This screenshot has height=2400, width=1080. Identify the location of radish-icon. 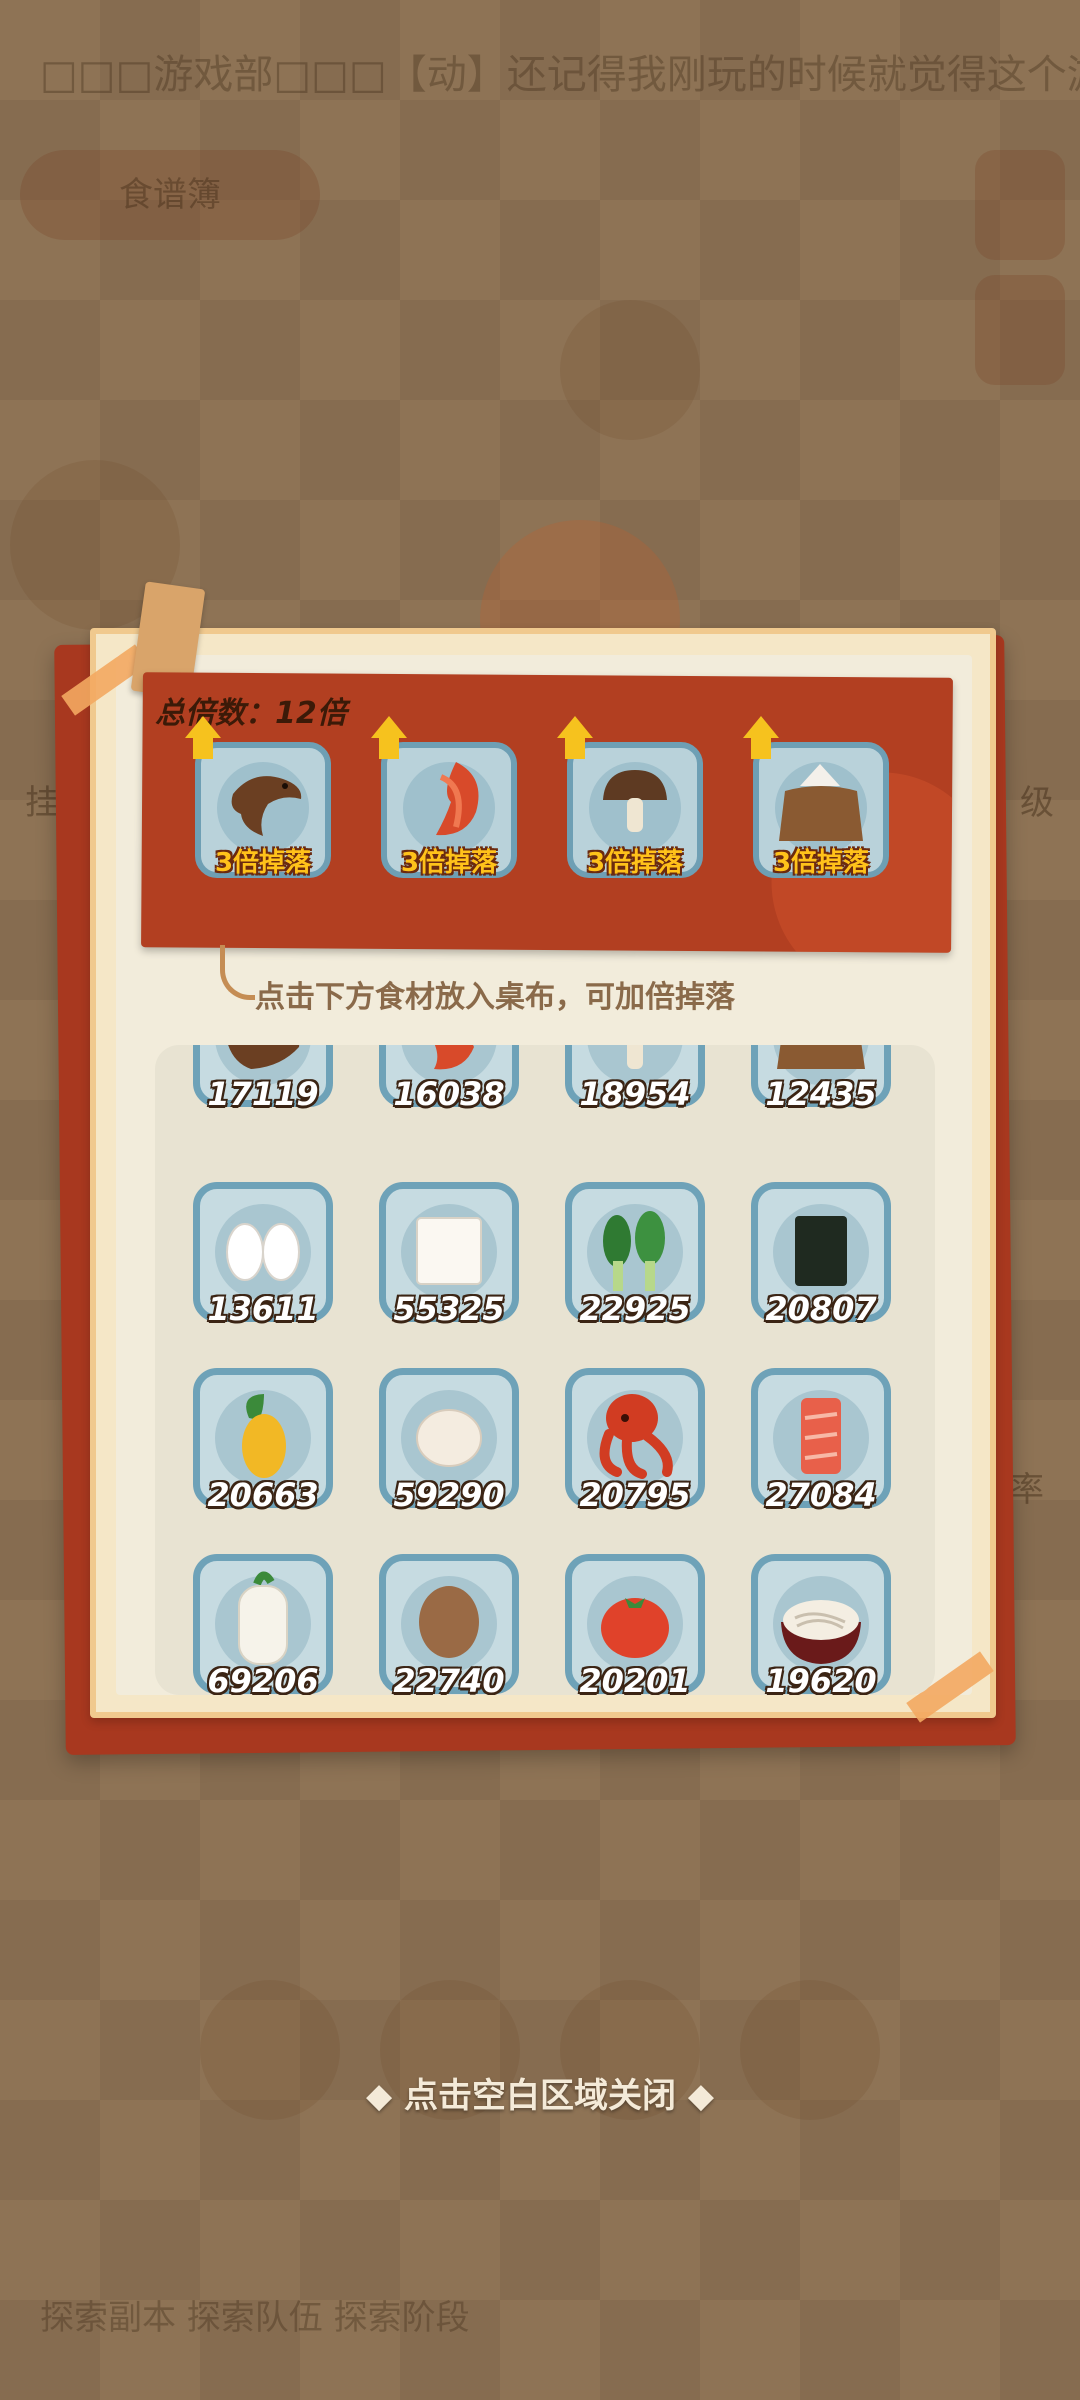
(263, 1618).